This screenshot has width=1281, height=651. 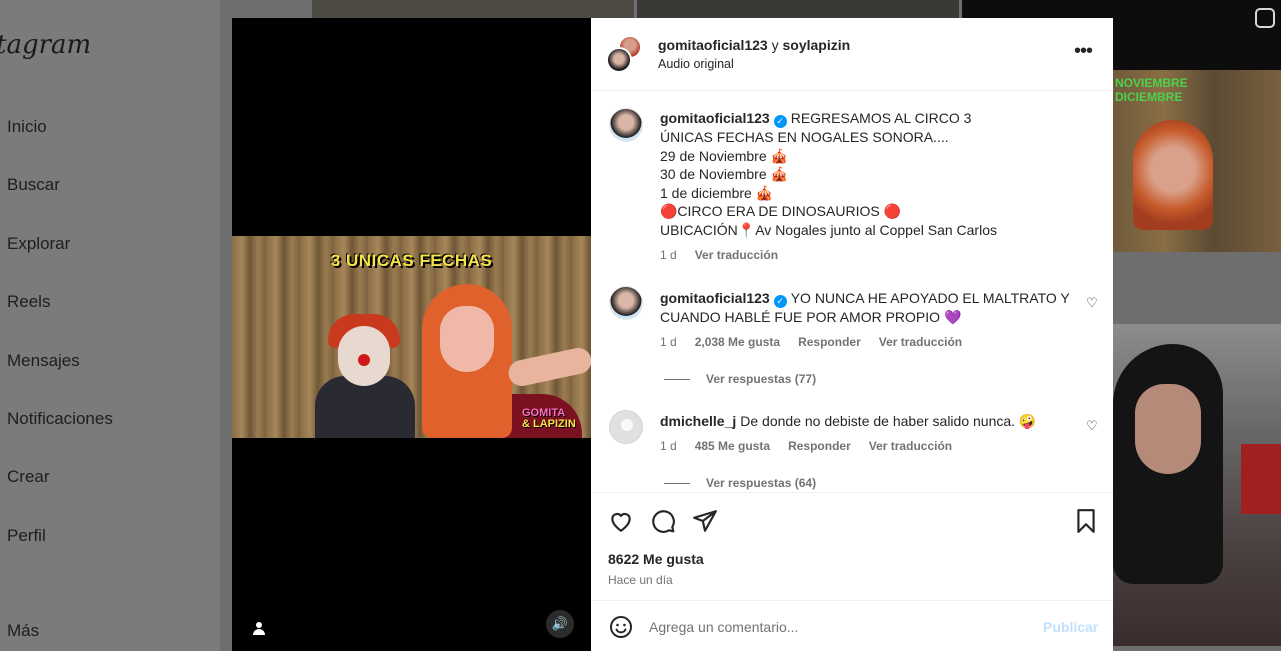 I want to click on comment-meta: 1 d 485 Me gusta Responder Ver traducción, so click(x=815, y=446).